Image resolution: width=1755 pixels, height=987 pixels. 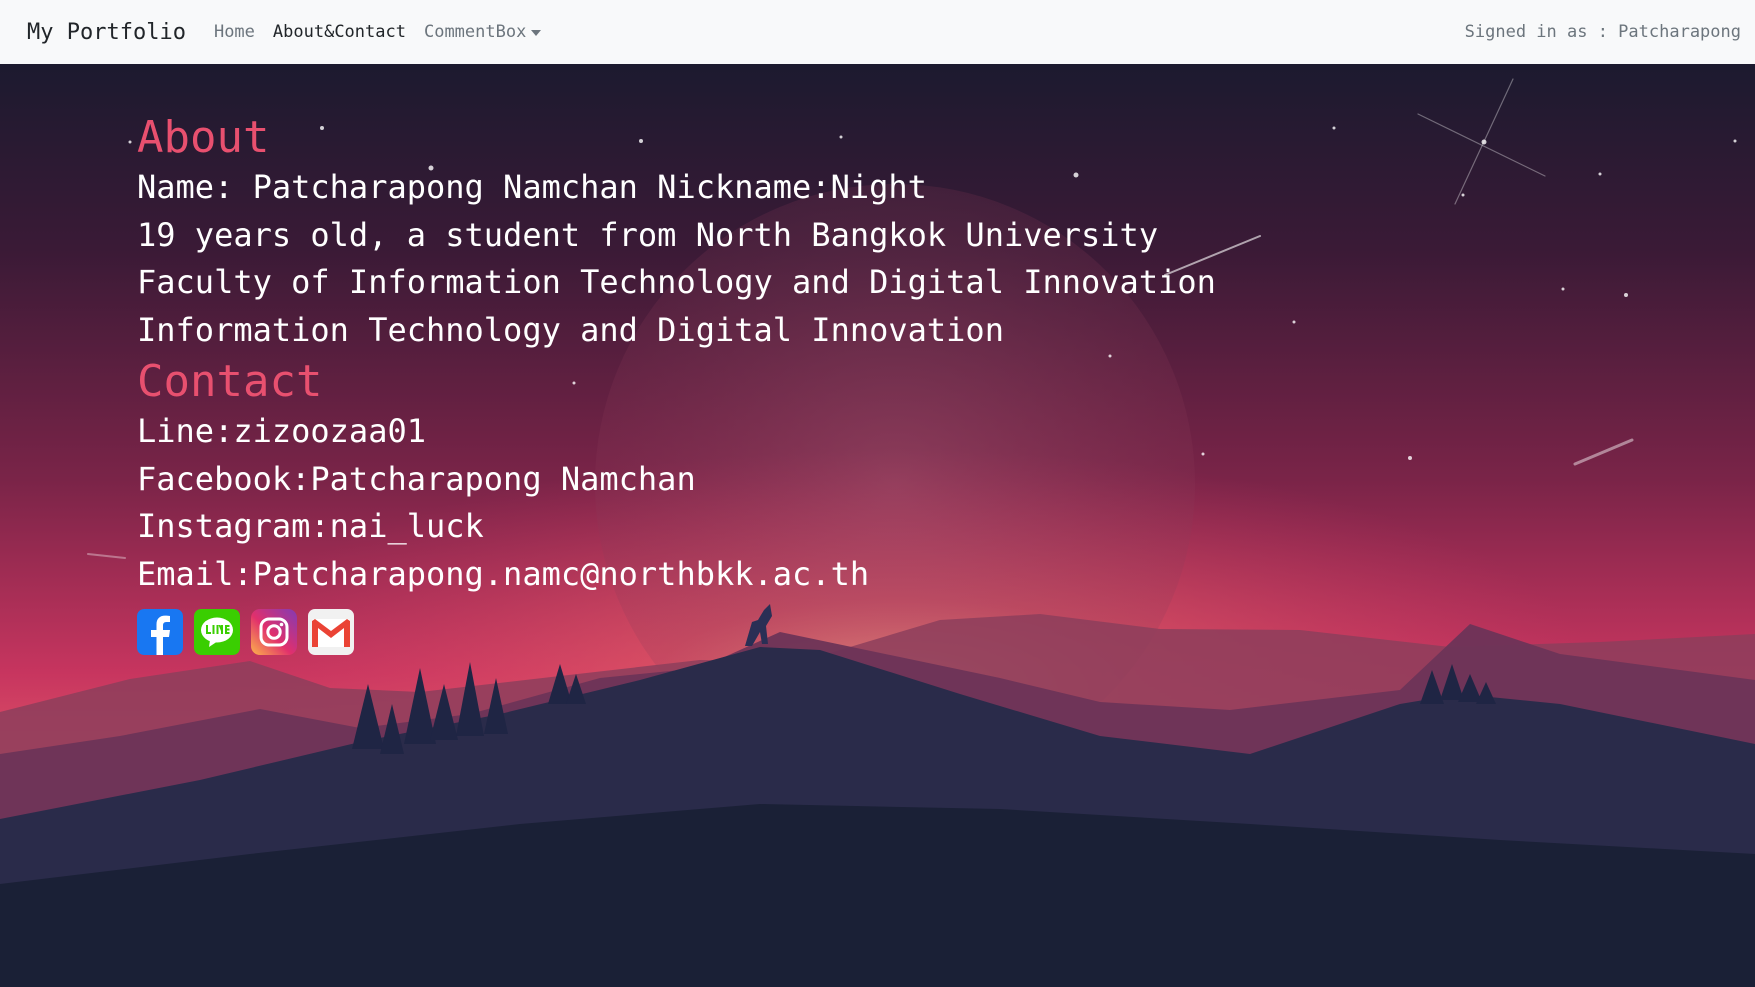 I want to click on contact-line-id: Line:zizoozaa01, so click(x=281, y=431).